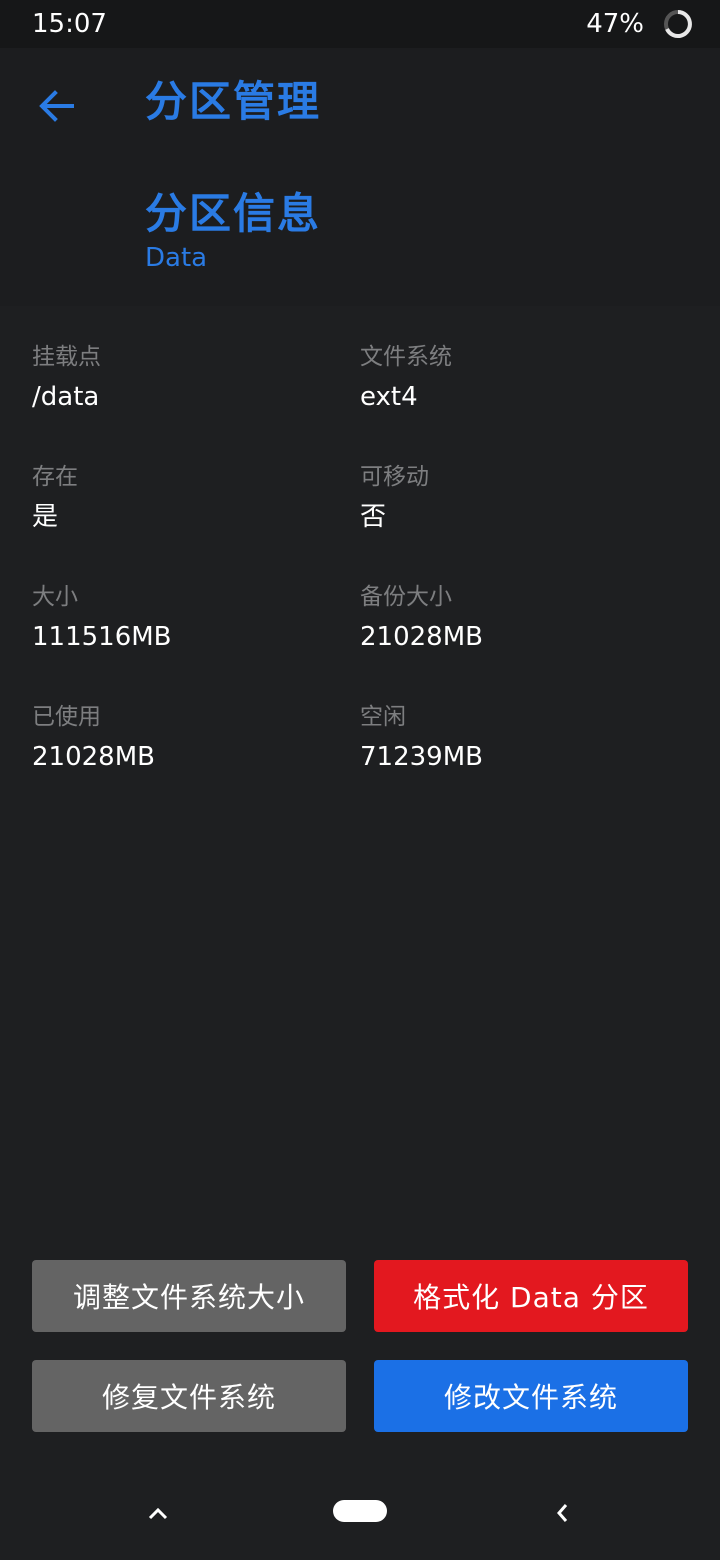  I want to click on repair-filesystem-button: 修复文件系统, so click(189, 1396).